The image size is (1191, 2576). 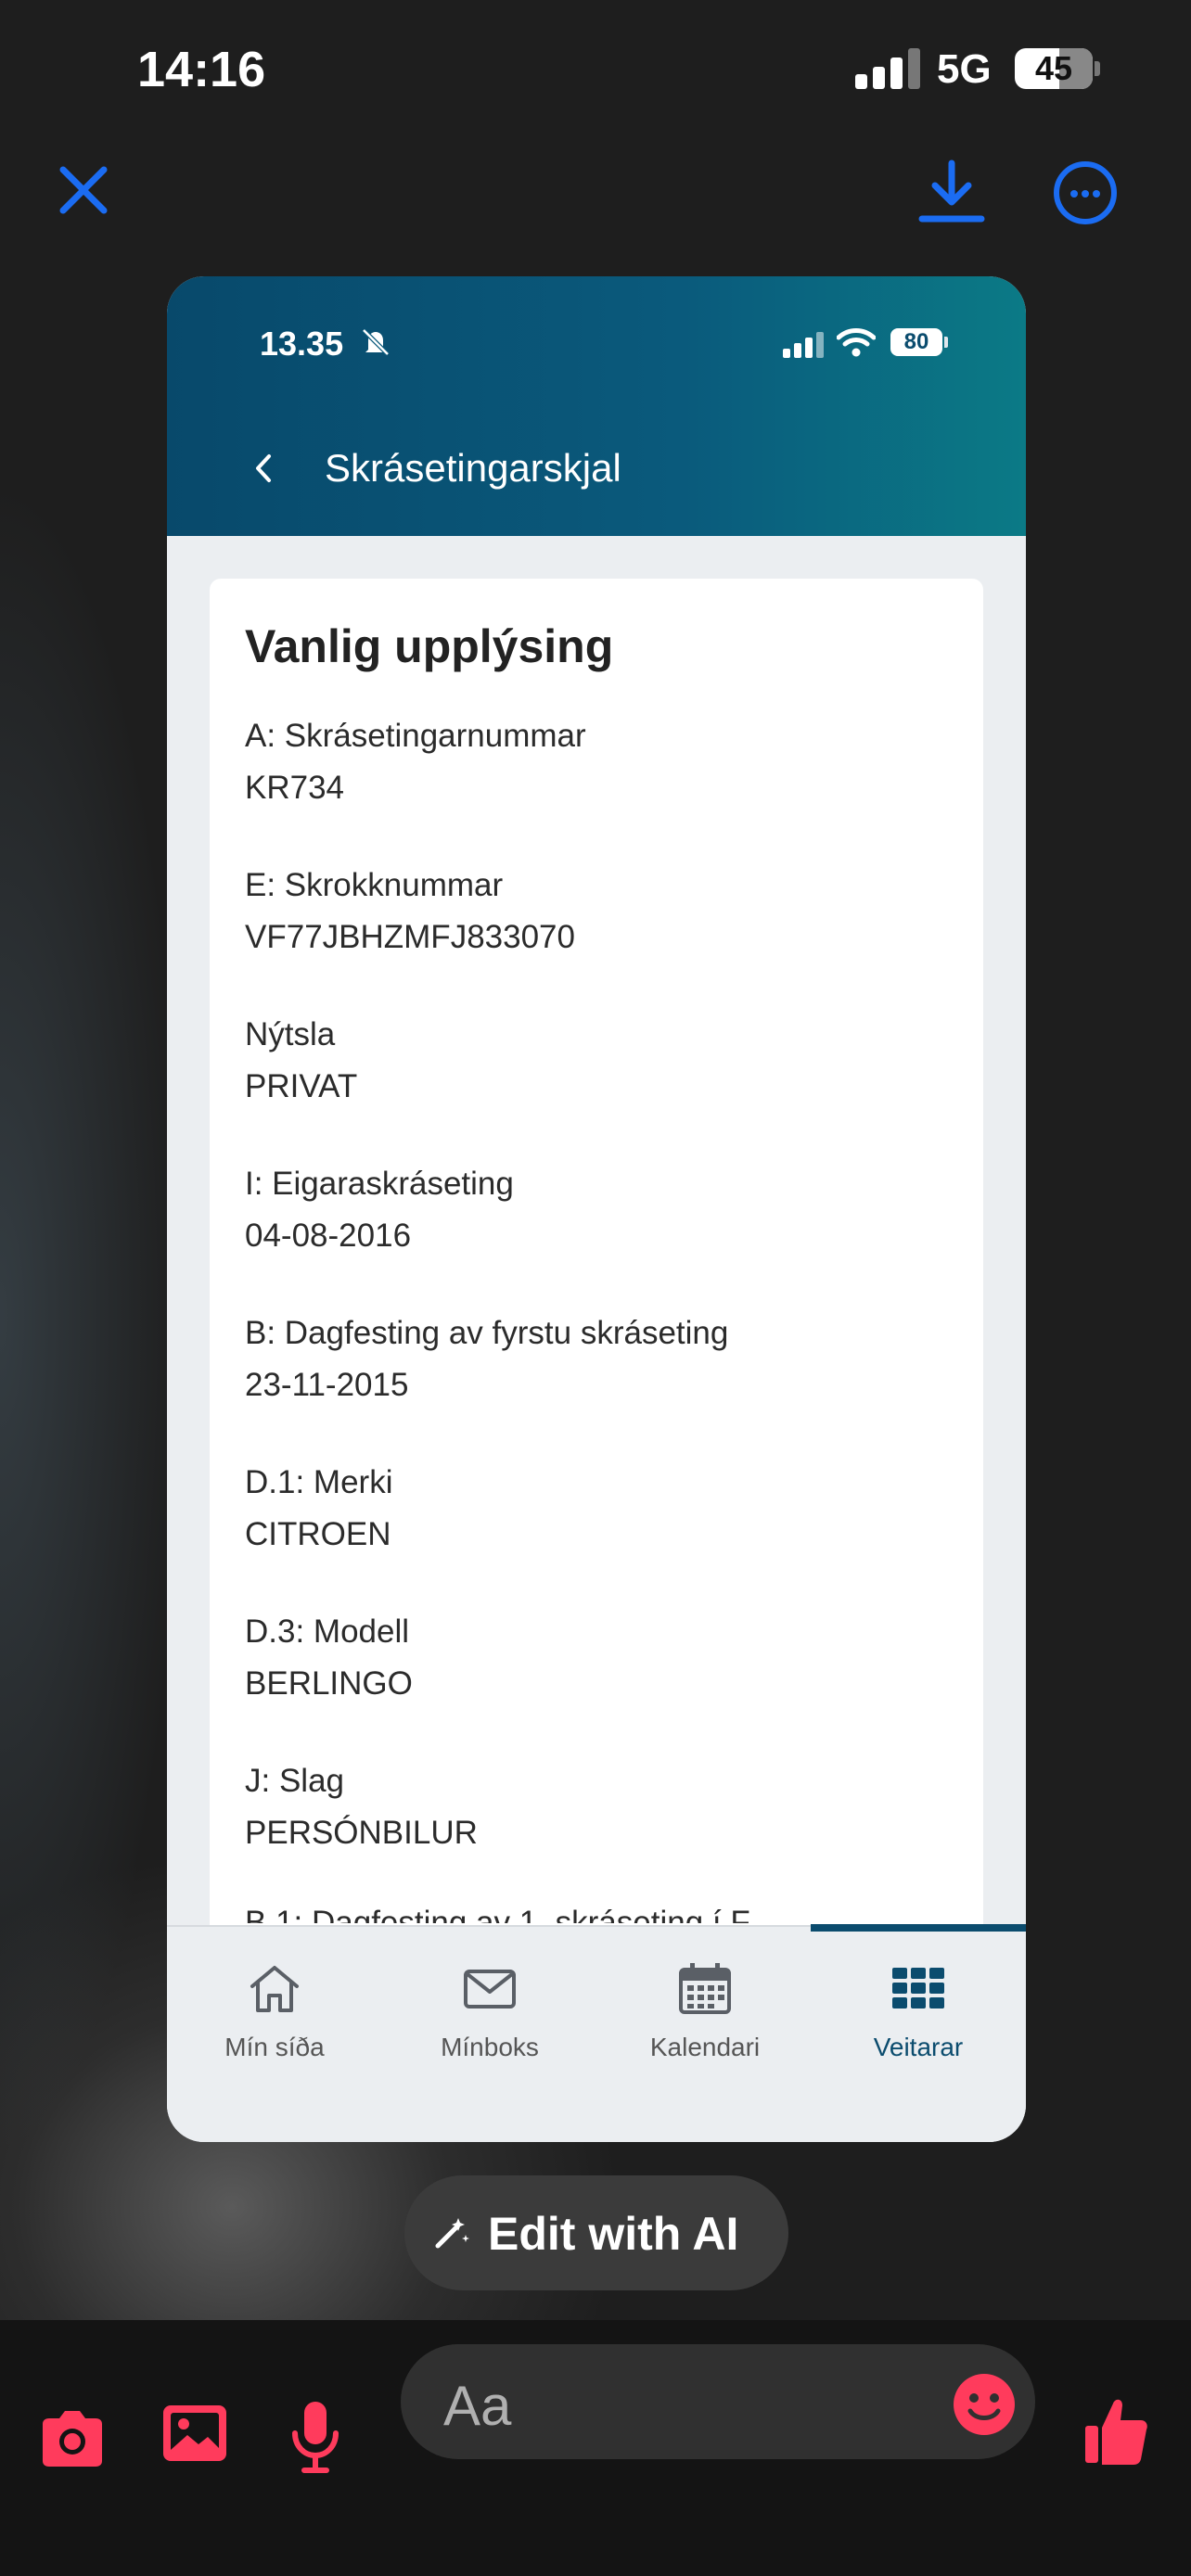 I want to click on field-value: BERLINGO, so click(x=329, y=1684).